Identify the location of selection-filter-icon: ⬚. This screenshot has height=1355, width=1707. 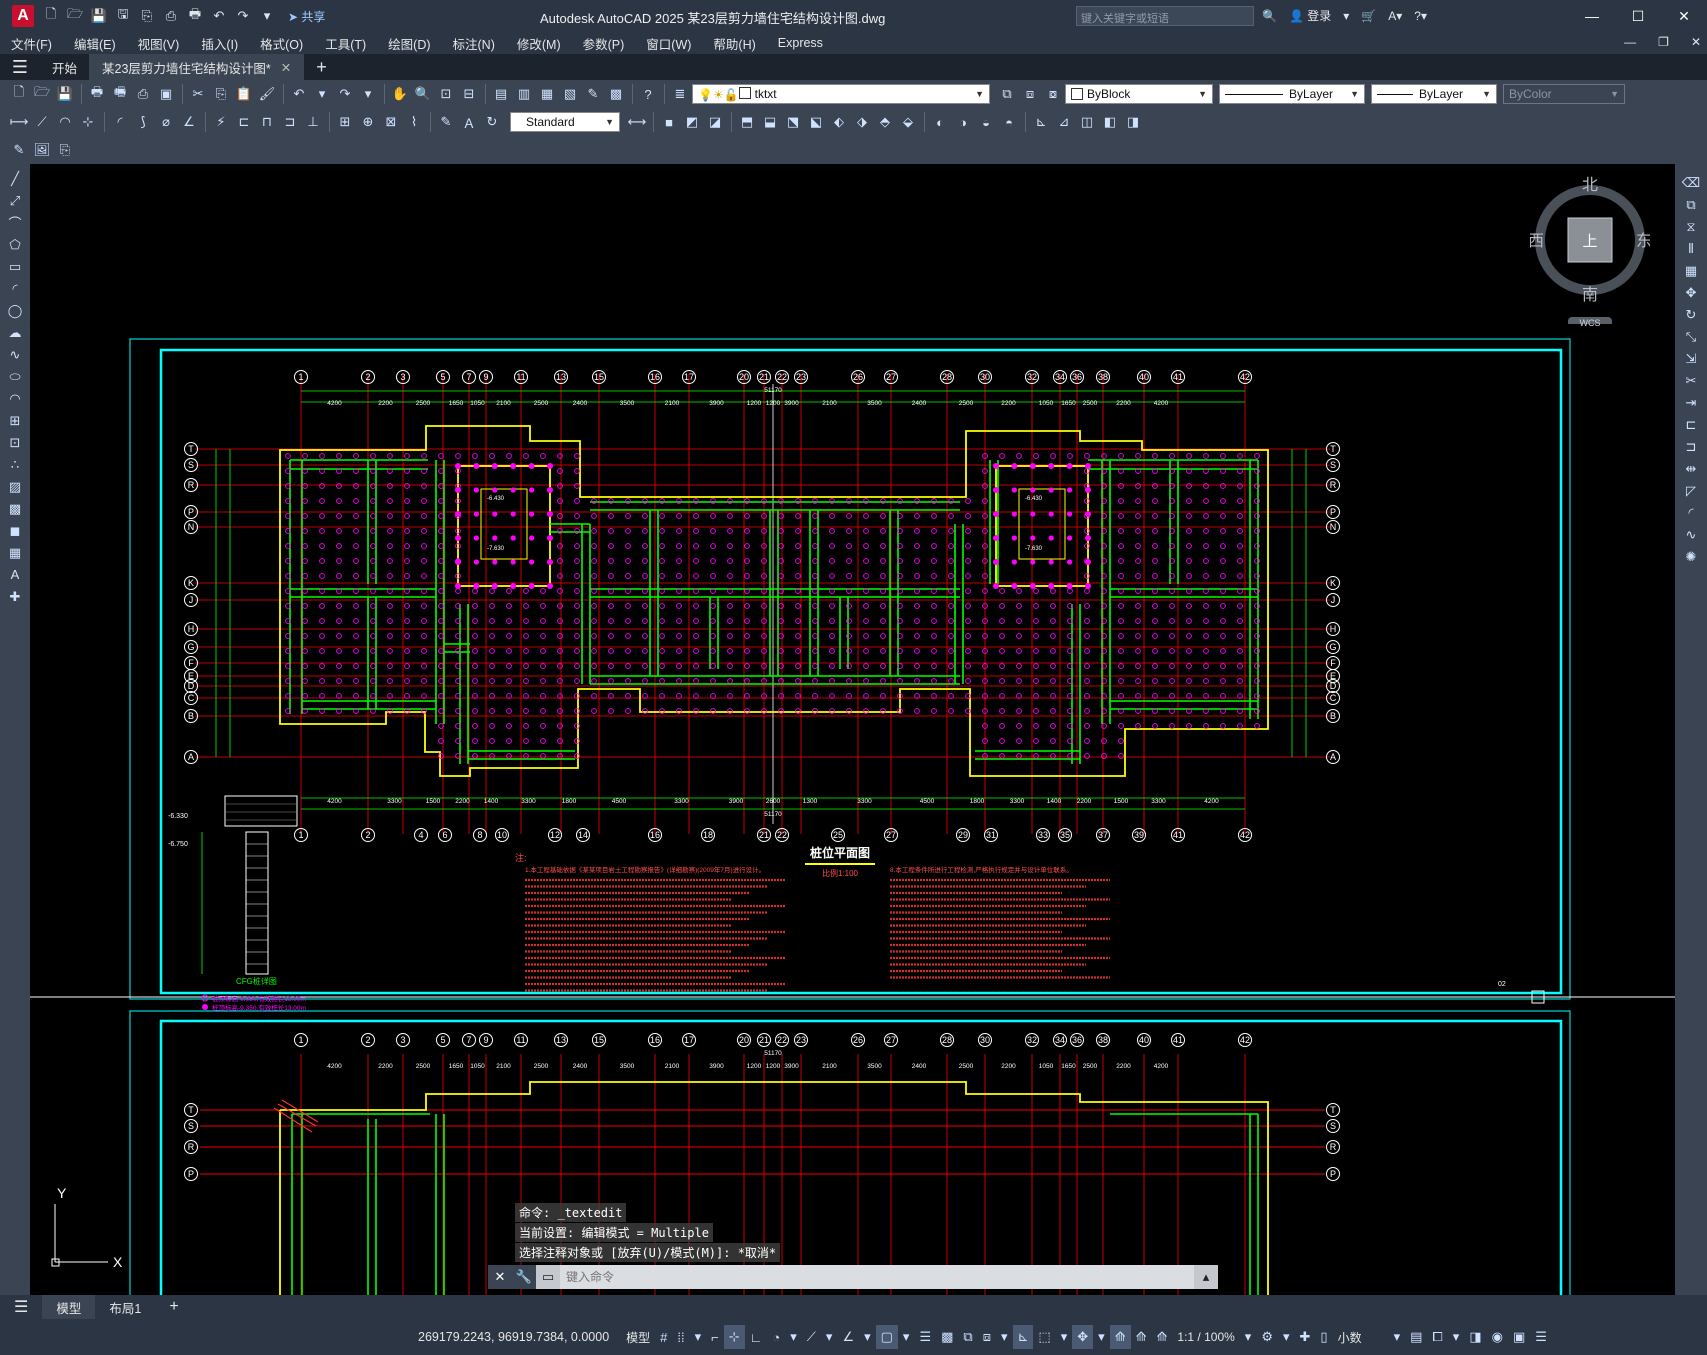
(1044, 1337).